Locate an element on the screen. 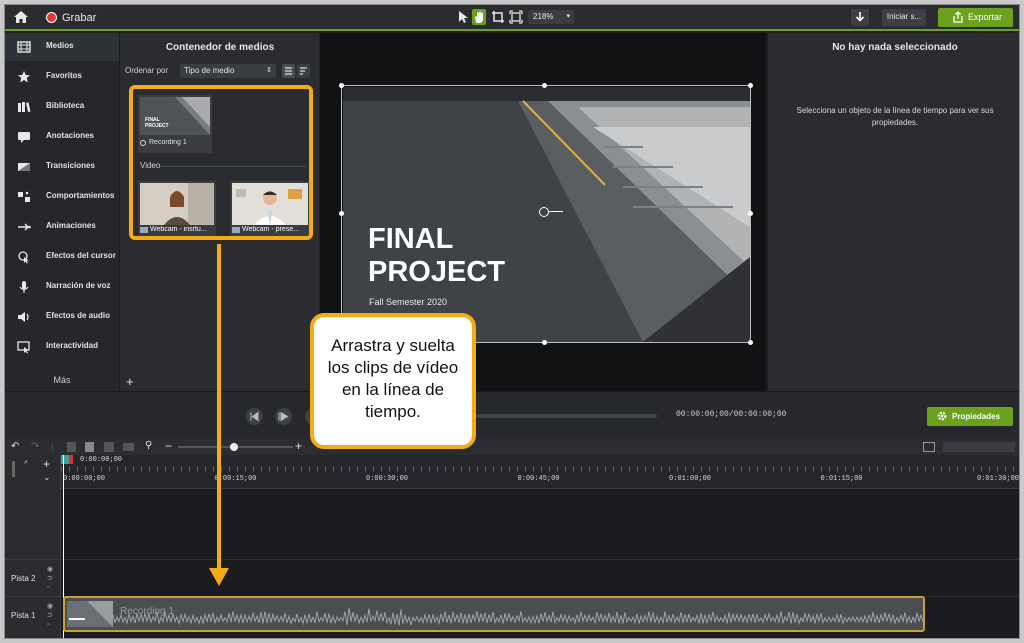 The image size is (1024, 643). detach-icon is located at coordinates (929, 447).